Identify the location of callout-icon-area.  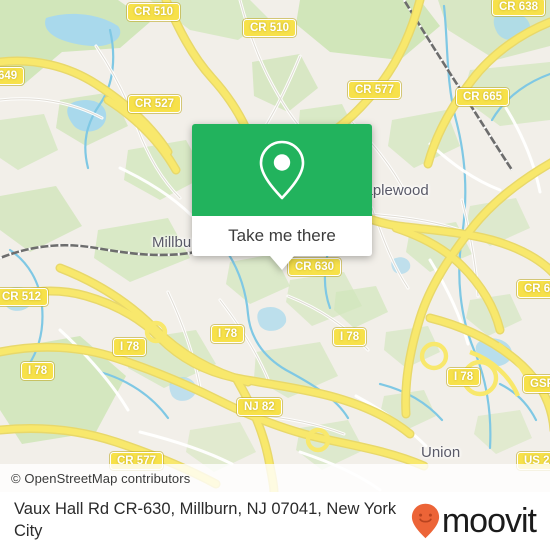
(282, 170).